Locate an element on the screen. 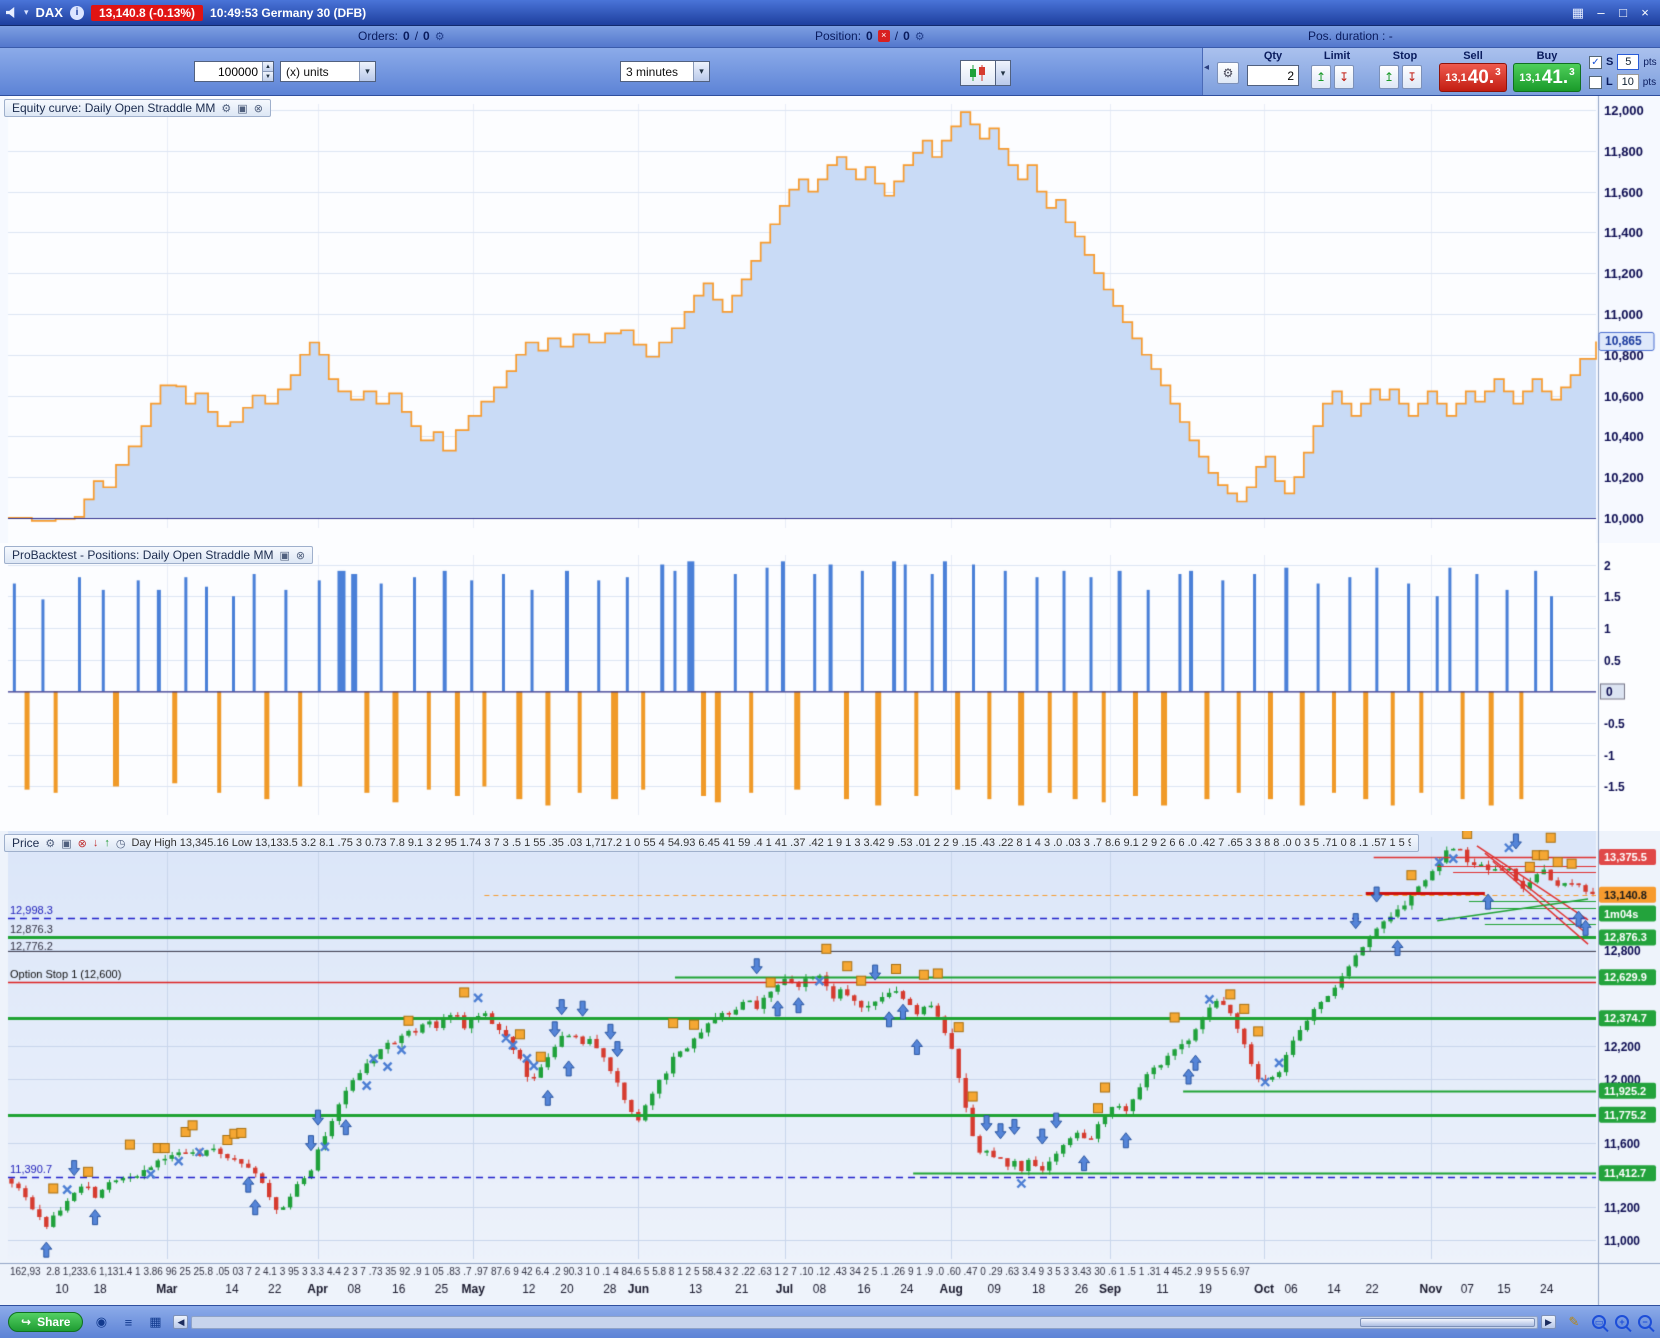  timeframe-dropdown-icon: ▾ is located at coordinates (701, 71).